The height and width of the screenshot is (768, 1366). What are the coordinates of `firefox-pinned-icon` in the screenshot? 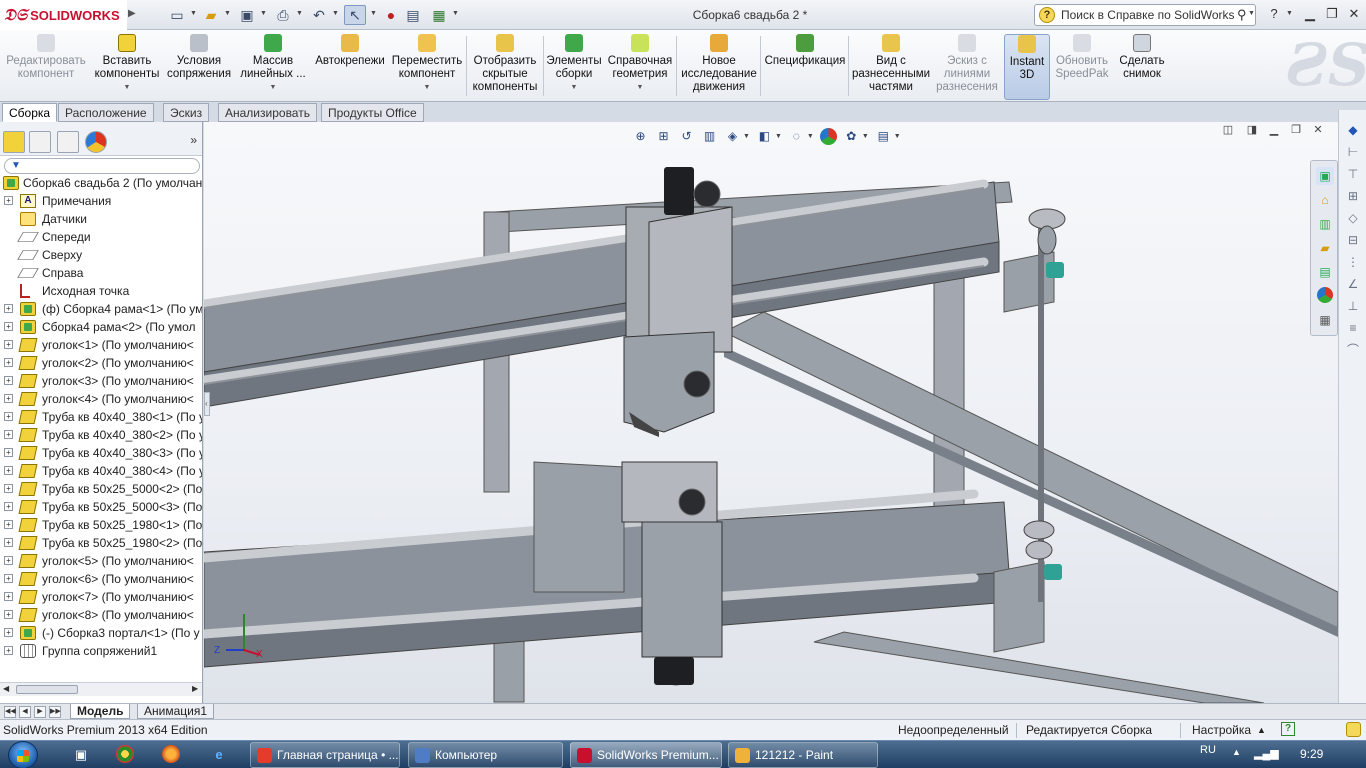 It's located at (171, 754).